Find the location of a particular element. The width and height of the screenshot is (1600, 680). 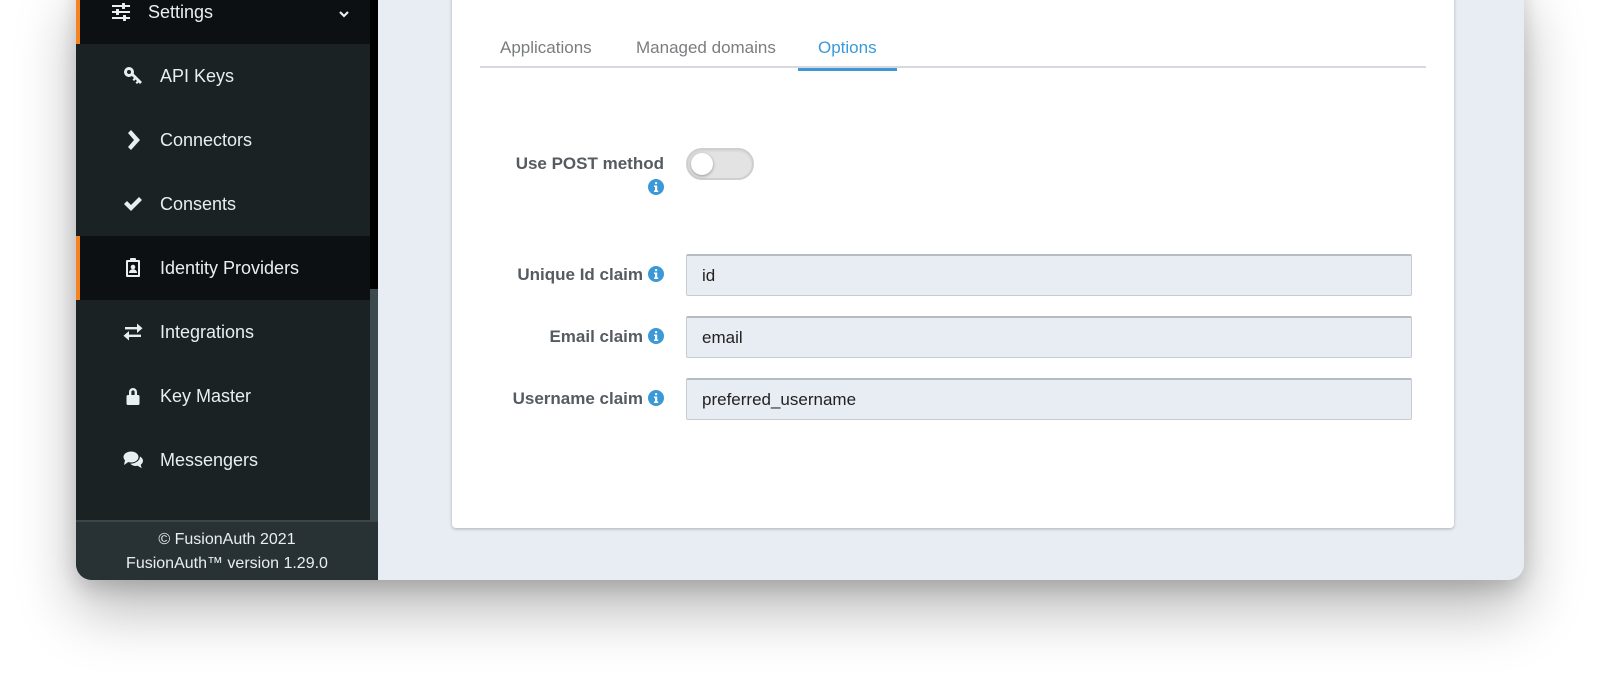

use-post-method-toggle is located at coordinates (720, 164).